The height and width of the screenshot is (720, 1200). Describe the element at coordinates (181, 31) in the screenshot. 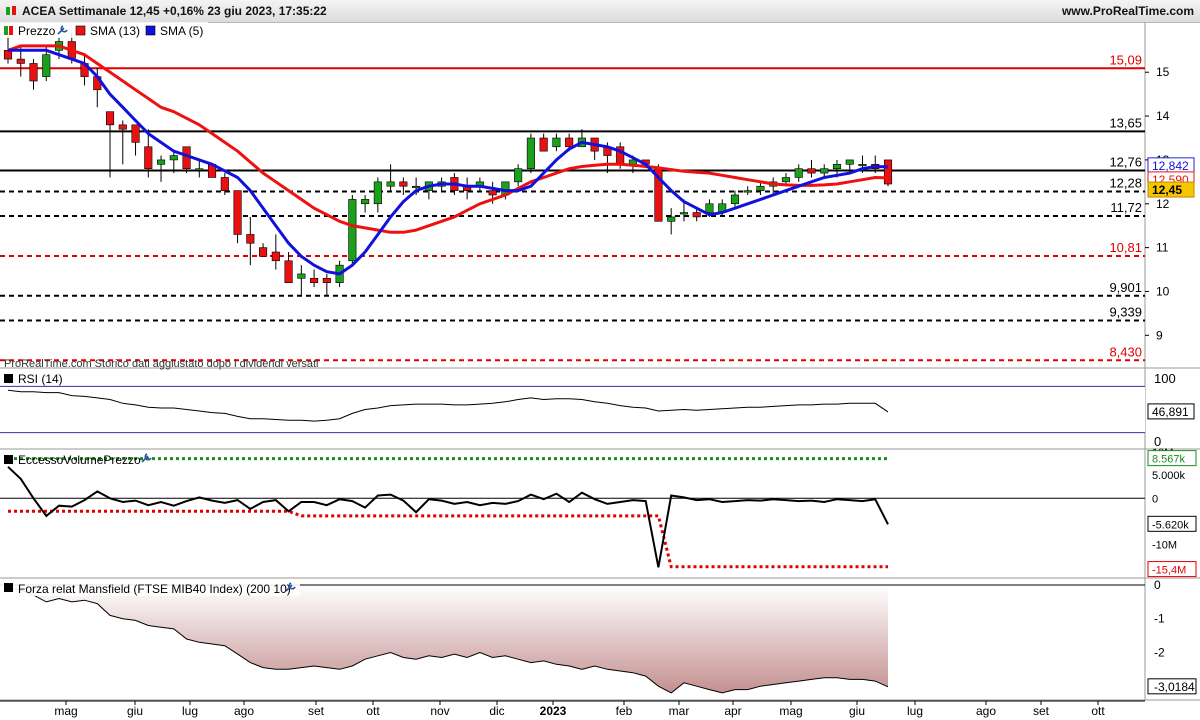

I see `legend-sma5: SMA (5)` at that location.